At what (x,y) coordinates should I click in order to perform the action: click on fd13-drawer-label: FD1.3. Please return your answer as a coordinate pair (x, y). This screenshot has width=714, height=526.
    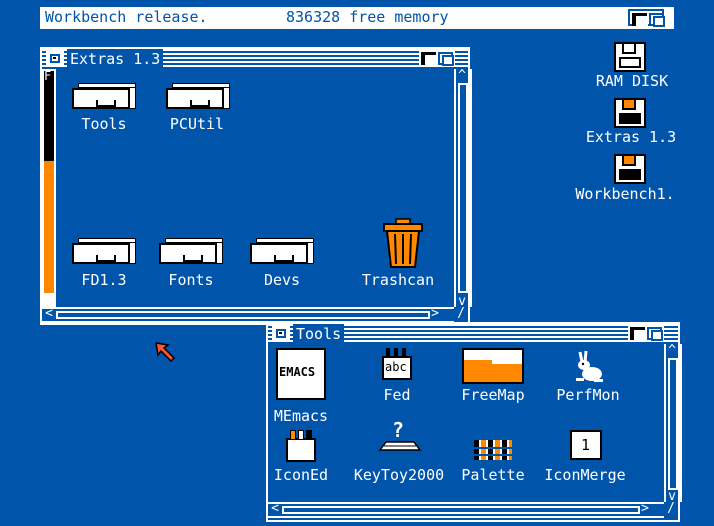
    Looking at the image, I should click on (103, 280).